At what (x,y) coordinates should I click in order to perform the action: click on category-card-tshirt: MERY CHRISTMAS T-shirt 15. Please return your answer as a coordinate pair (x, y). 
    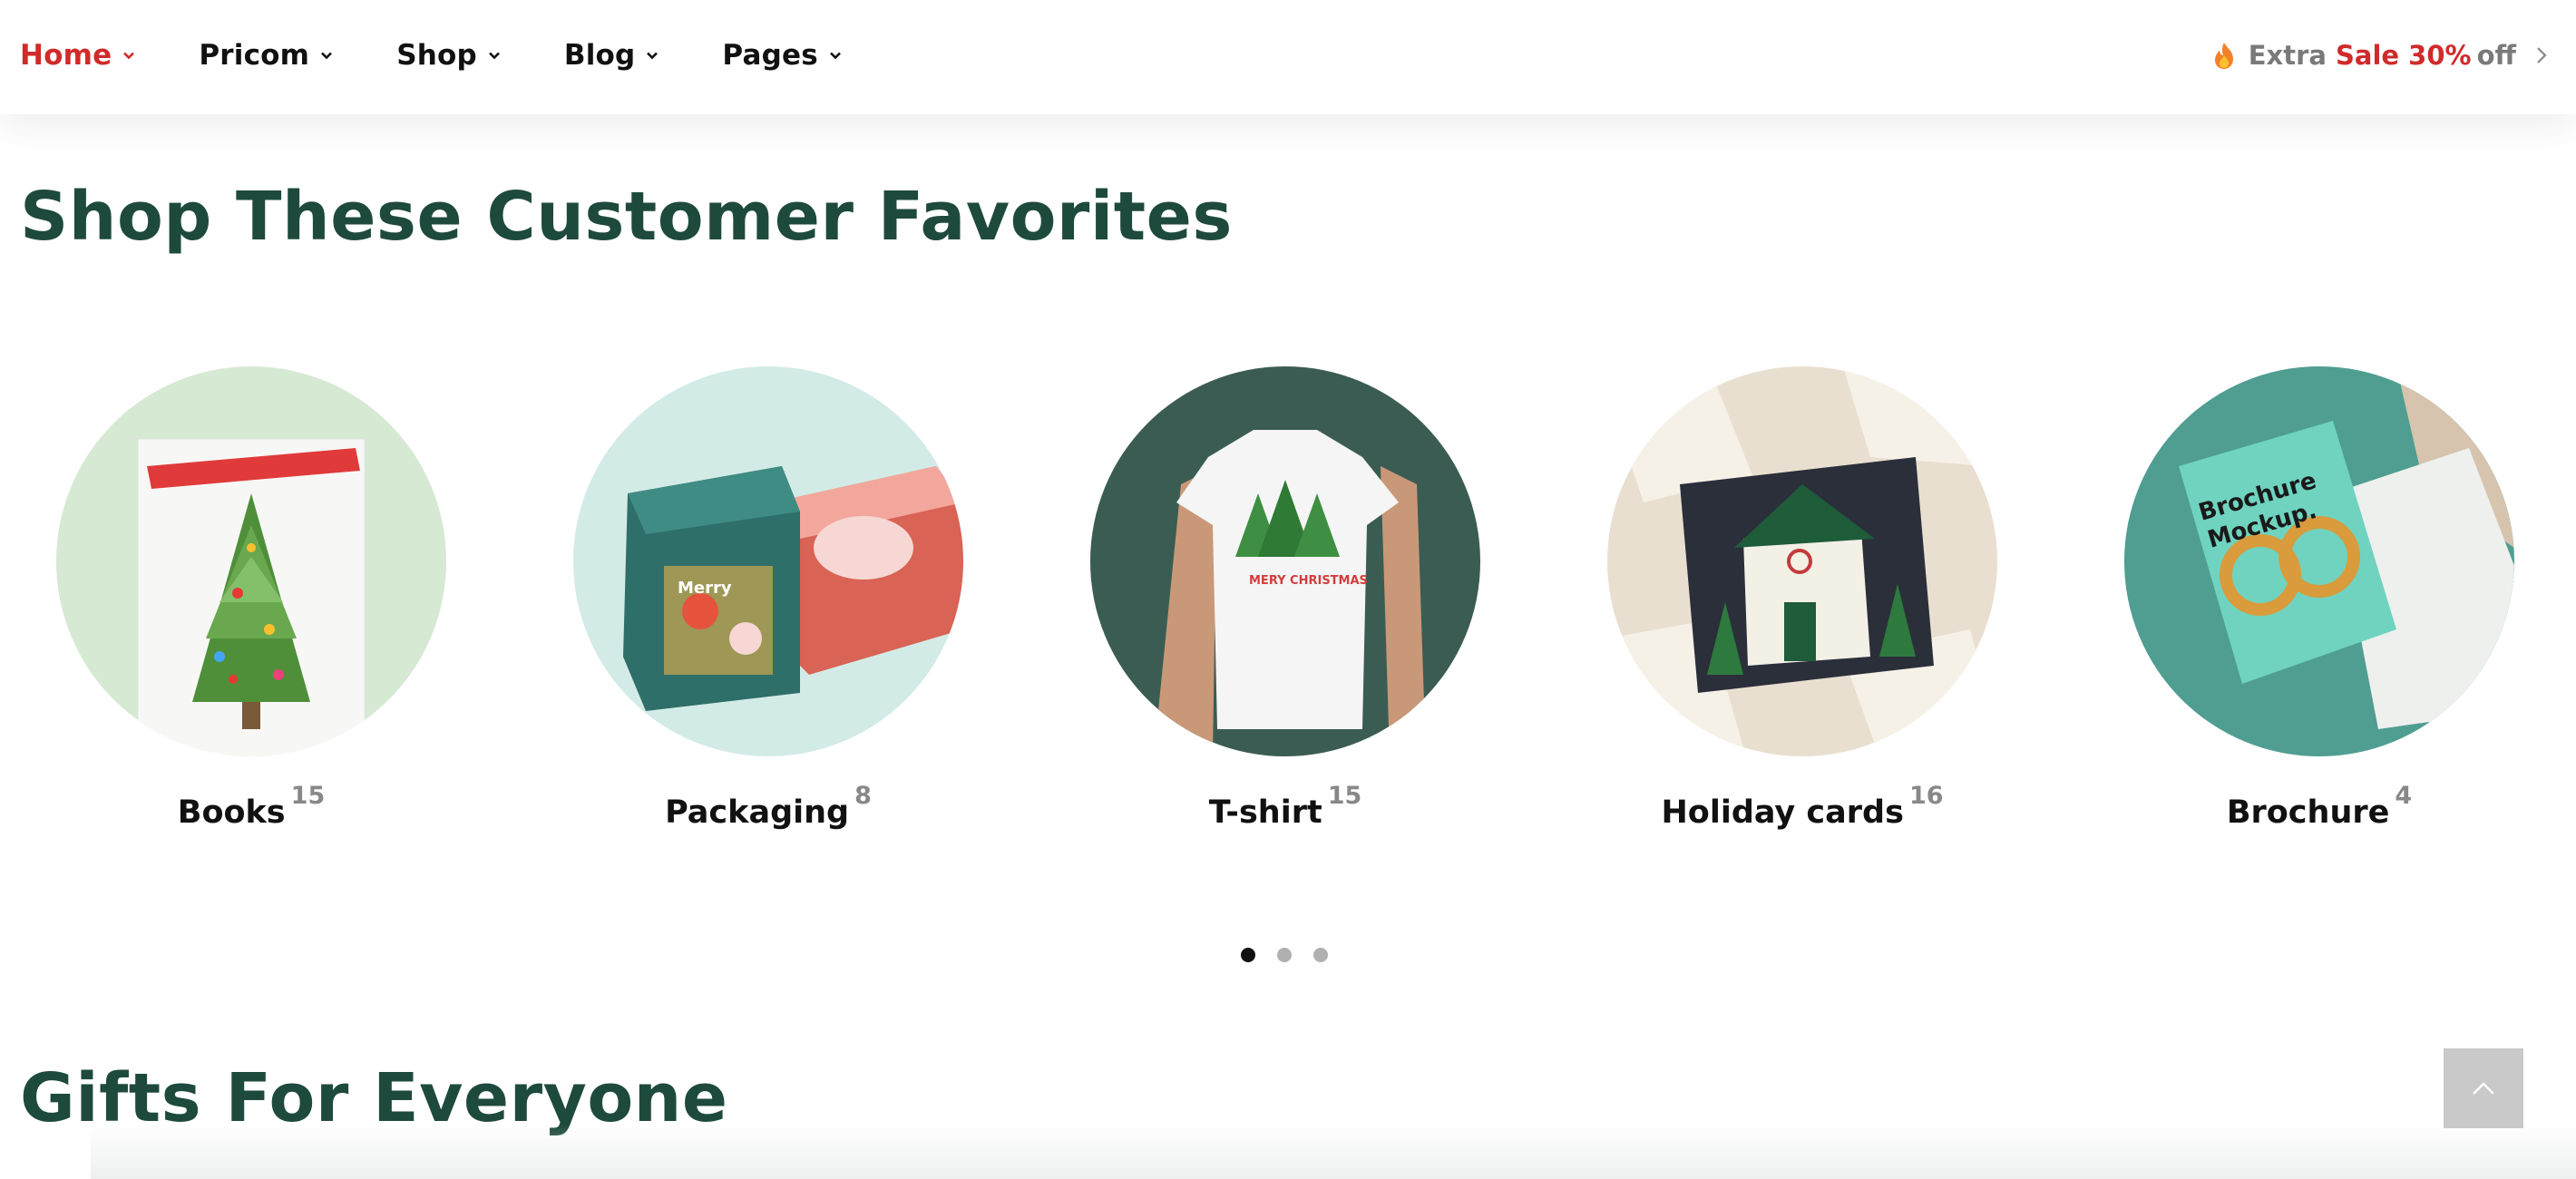
    Looking at the image, I should click on (1285, 598).